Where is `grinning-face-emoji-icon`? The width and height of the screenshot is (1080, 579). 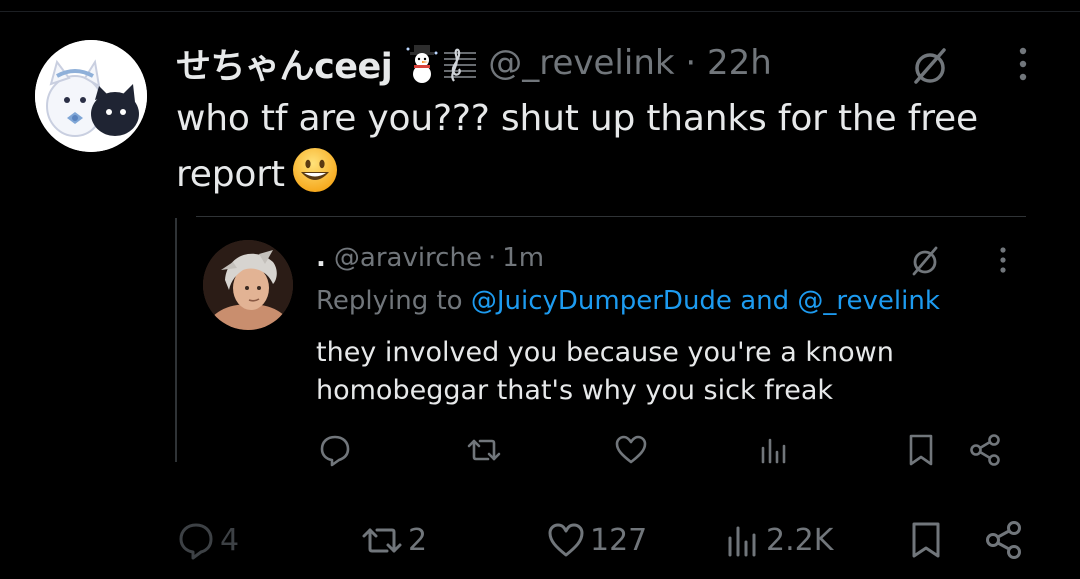
grinning-face-emoji-icon is located at coordinates (314, 170).